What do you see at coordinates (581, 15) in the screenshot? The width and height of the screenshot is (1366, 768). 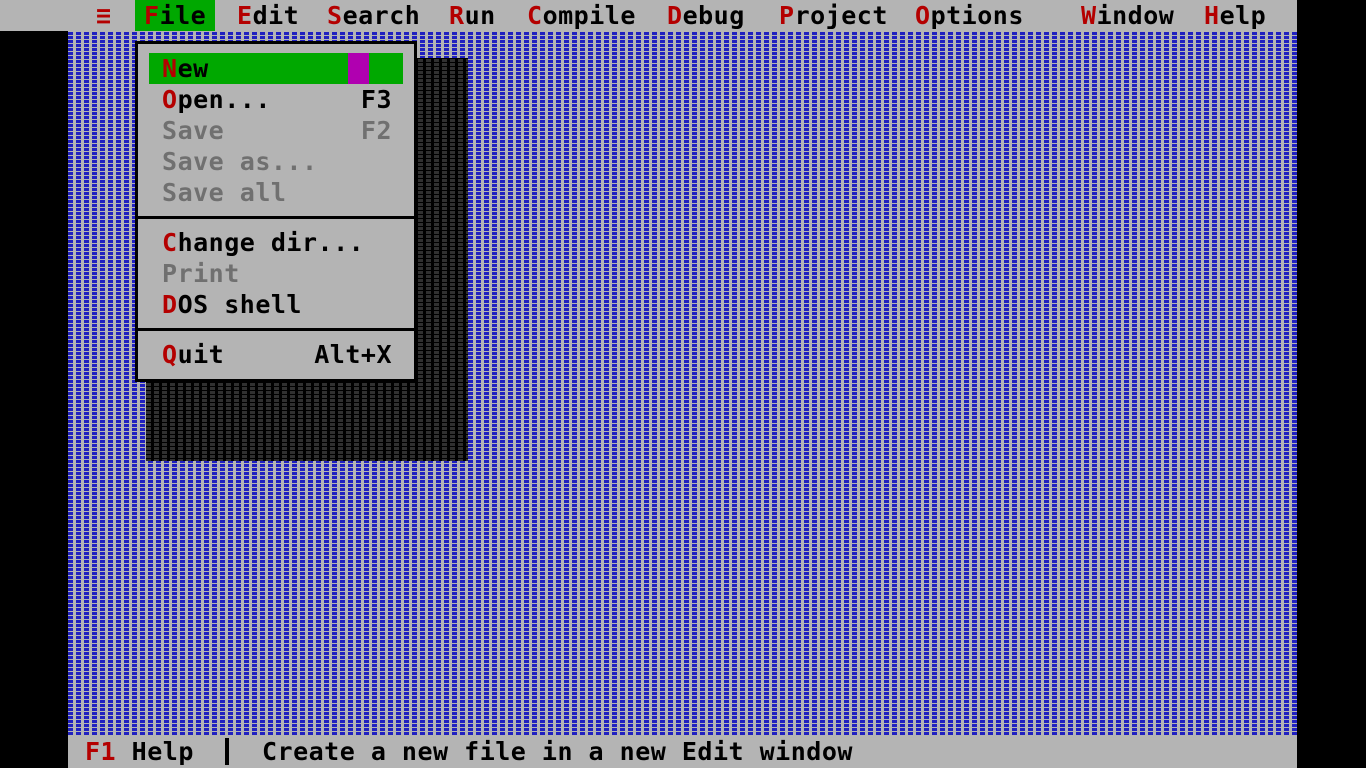 I see `menu-bar-item-compile: Compile` at bounding box center [581, 15].